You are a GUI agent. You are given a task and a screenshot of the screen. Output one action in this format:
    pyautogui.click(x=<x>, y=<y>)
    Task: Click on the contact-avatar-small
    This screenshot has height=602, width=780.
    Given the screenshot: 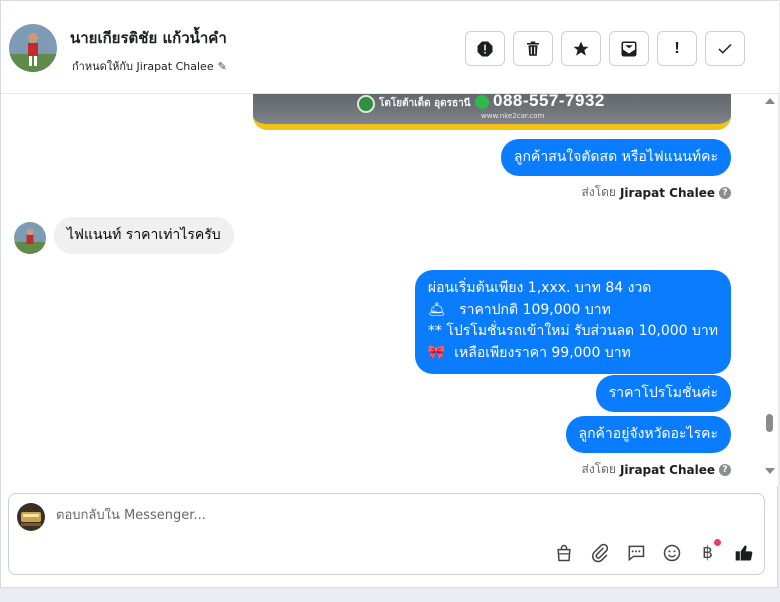 What is the action you would take?
    pyautogui.click(x=30, y=238)
    